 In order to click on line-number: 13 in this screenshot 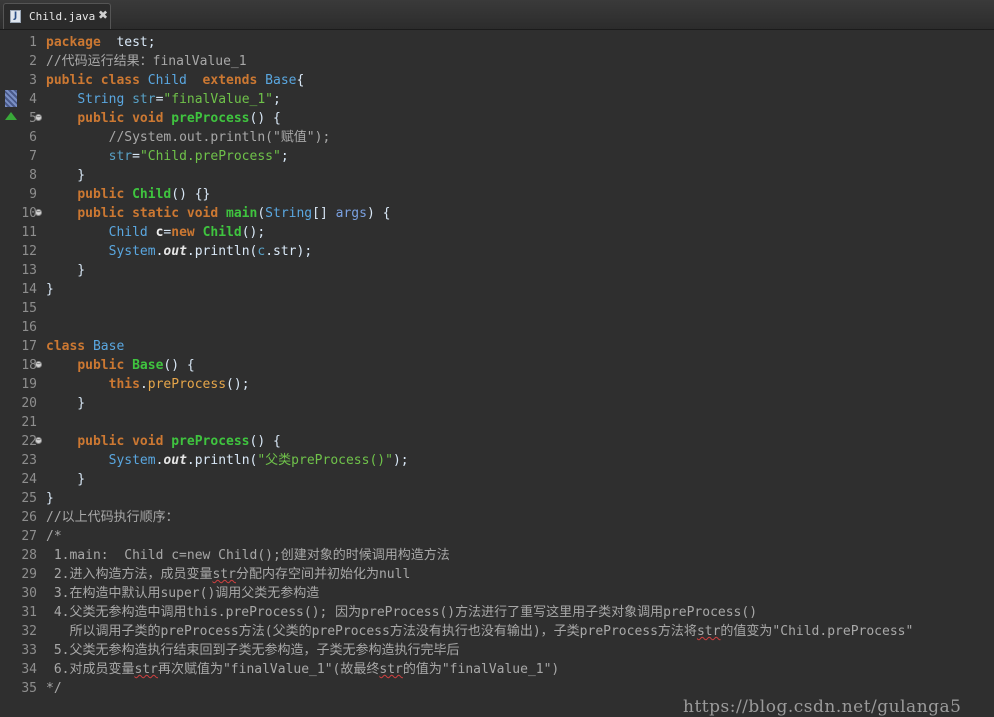, I will do `click(29, 270)`.